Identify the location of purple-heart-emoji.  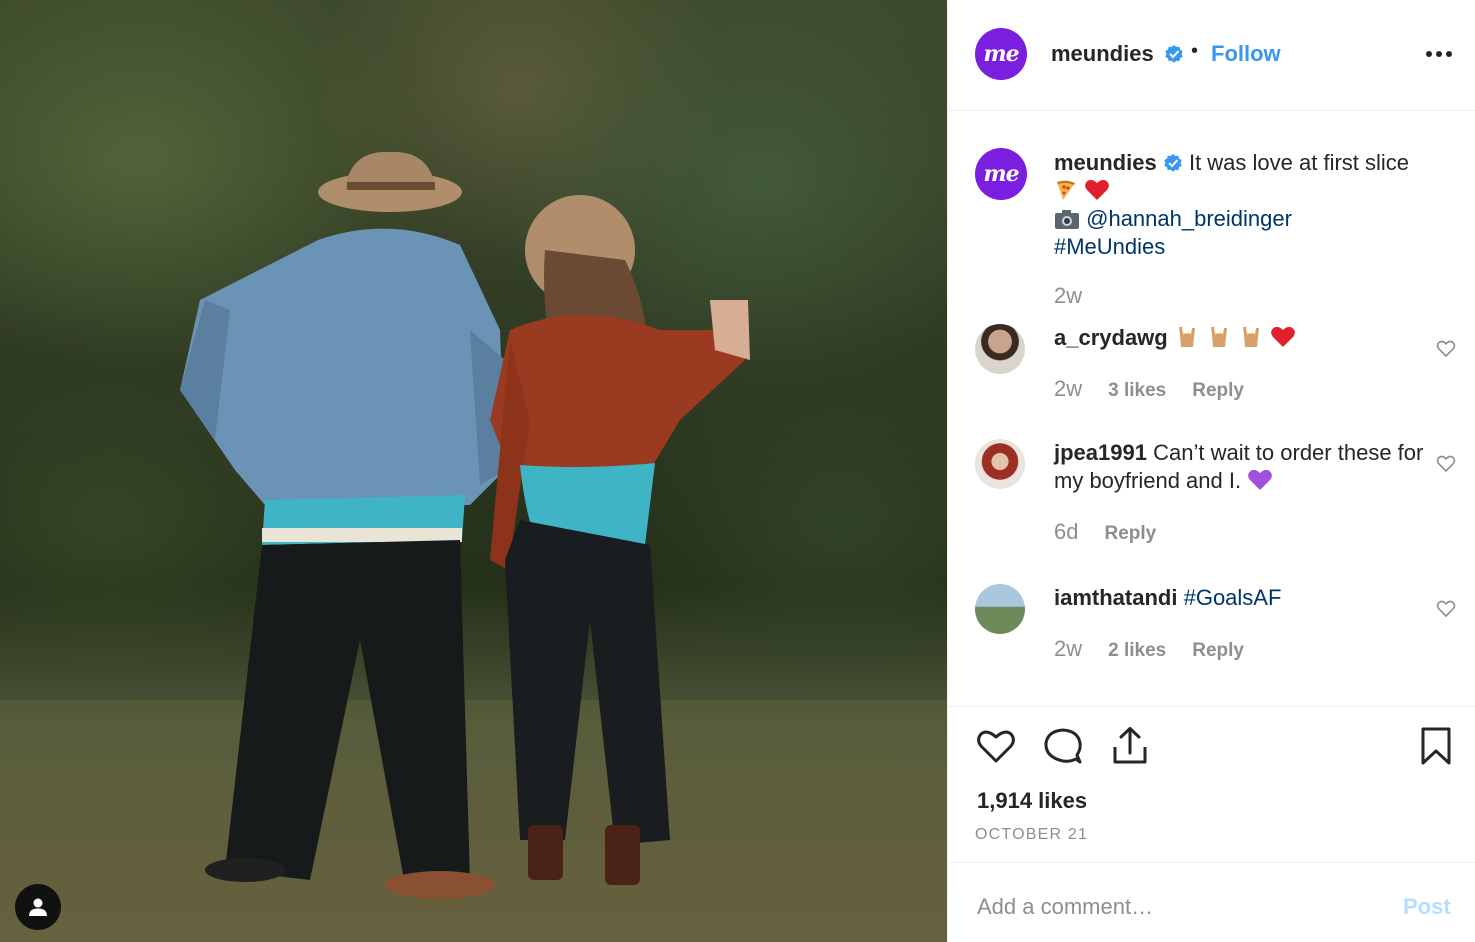
(1260, 479).